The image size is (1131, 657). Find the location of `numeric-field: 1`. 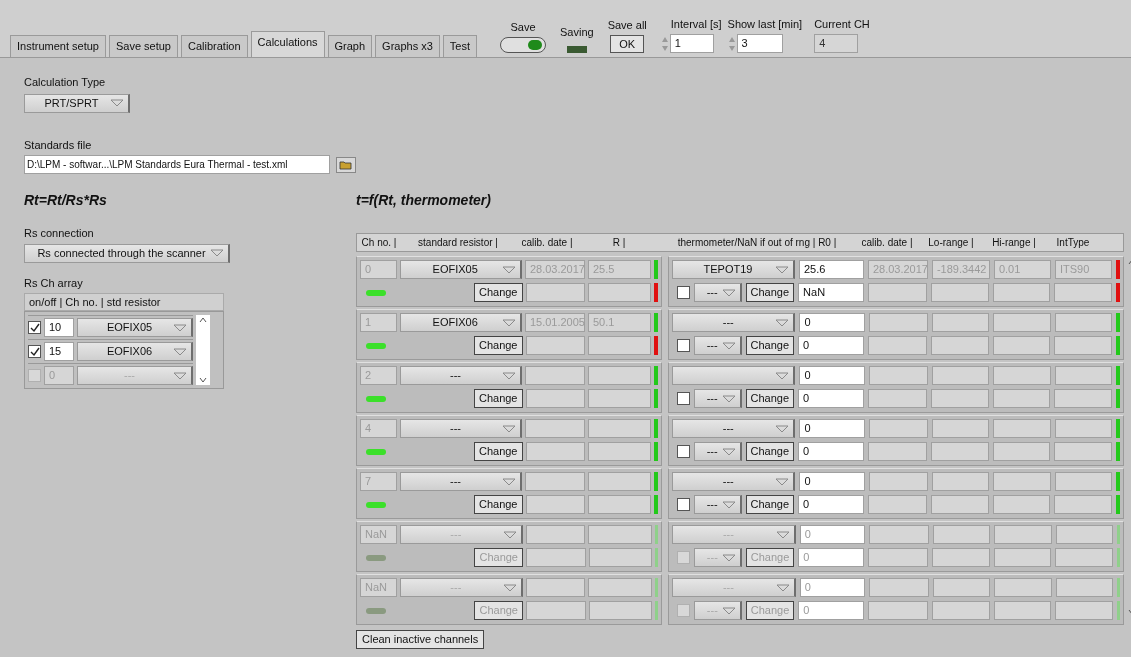

numeric-field: 1 is located at coordinates (691, 43).